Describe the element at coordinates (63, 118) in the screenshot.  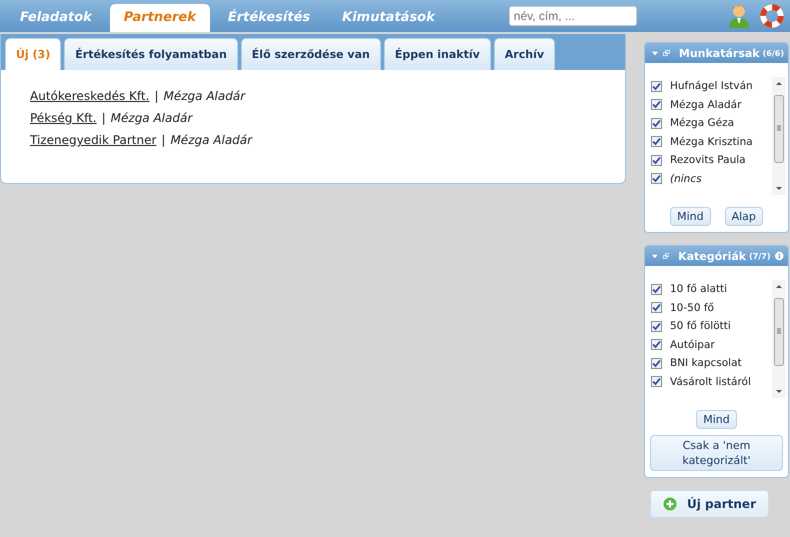
I see `partner-link: Pékség Kft.` at that location.